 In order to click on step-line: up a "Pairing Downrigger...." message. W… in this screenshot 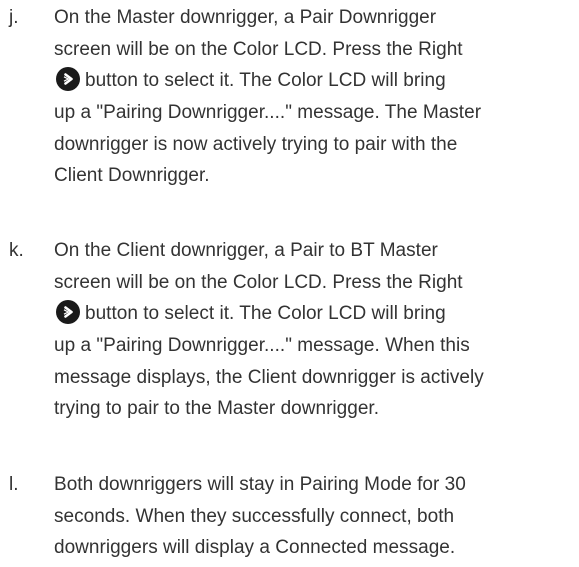, I will do `click(262, 346)`.